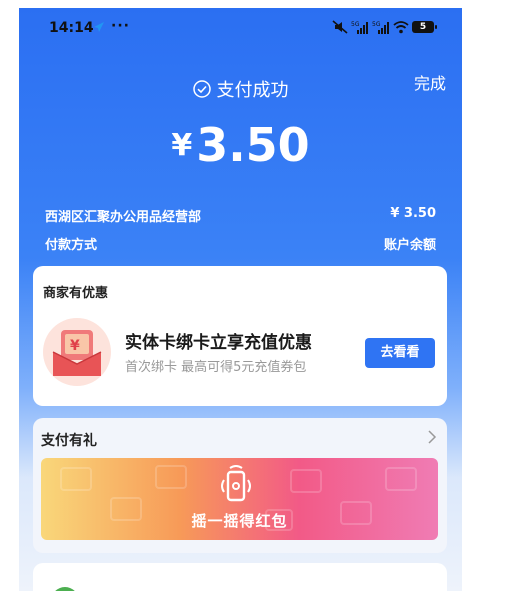 The image size is (525, 591). Describe the element at coordinates (240, 577) in the screenshot. I see `next-card-partial` at that location.